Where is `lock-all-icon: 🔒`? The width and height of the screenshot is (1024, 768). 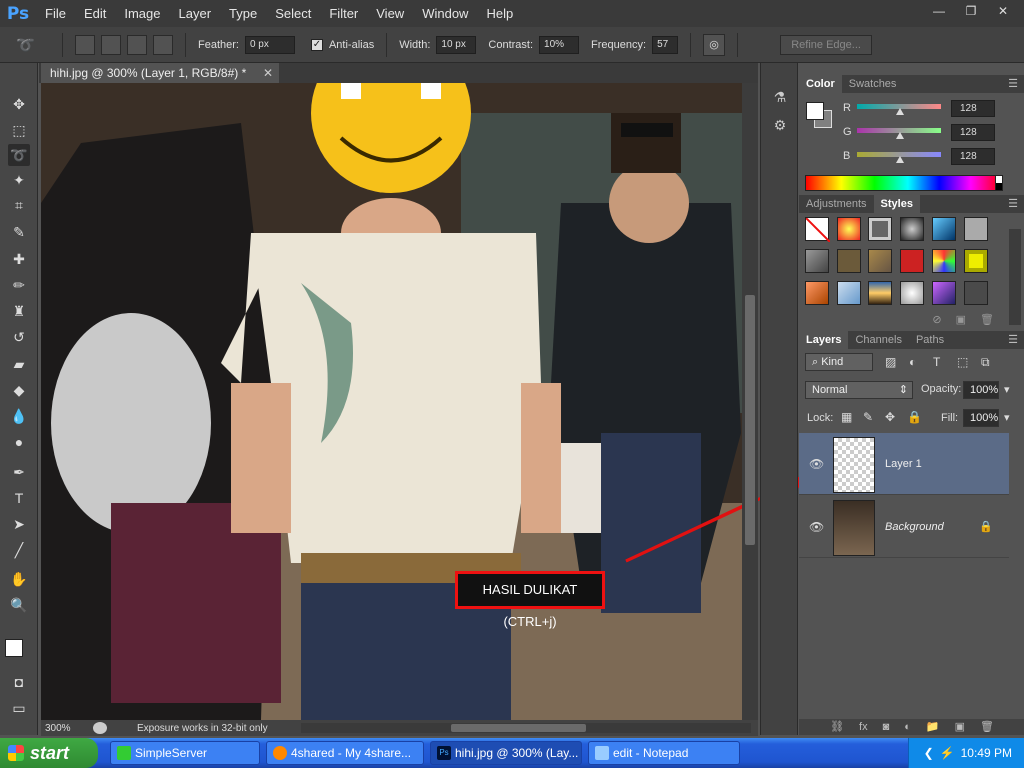 lock-all-icon: 🔒 is located at coordinates (914, 417).